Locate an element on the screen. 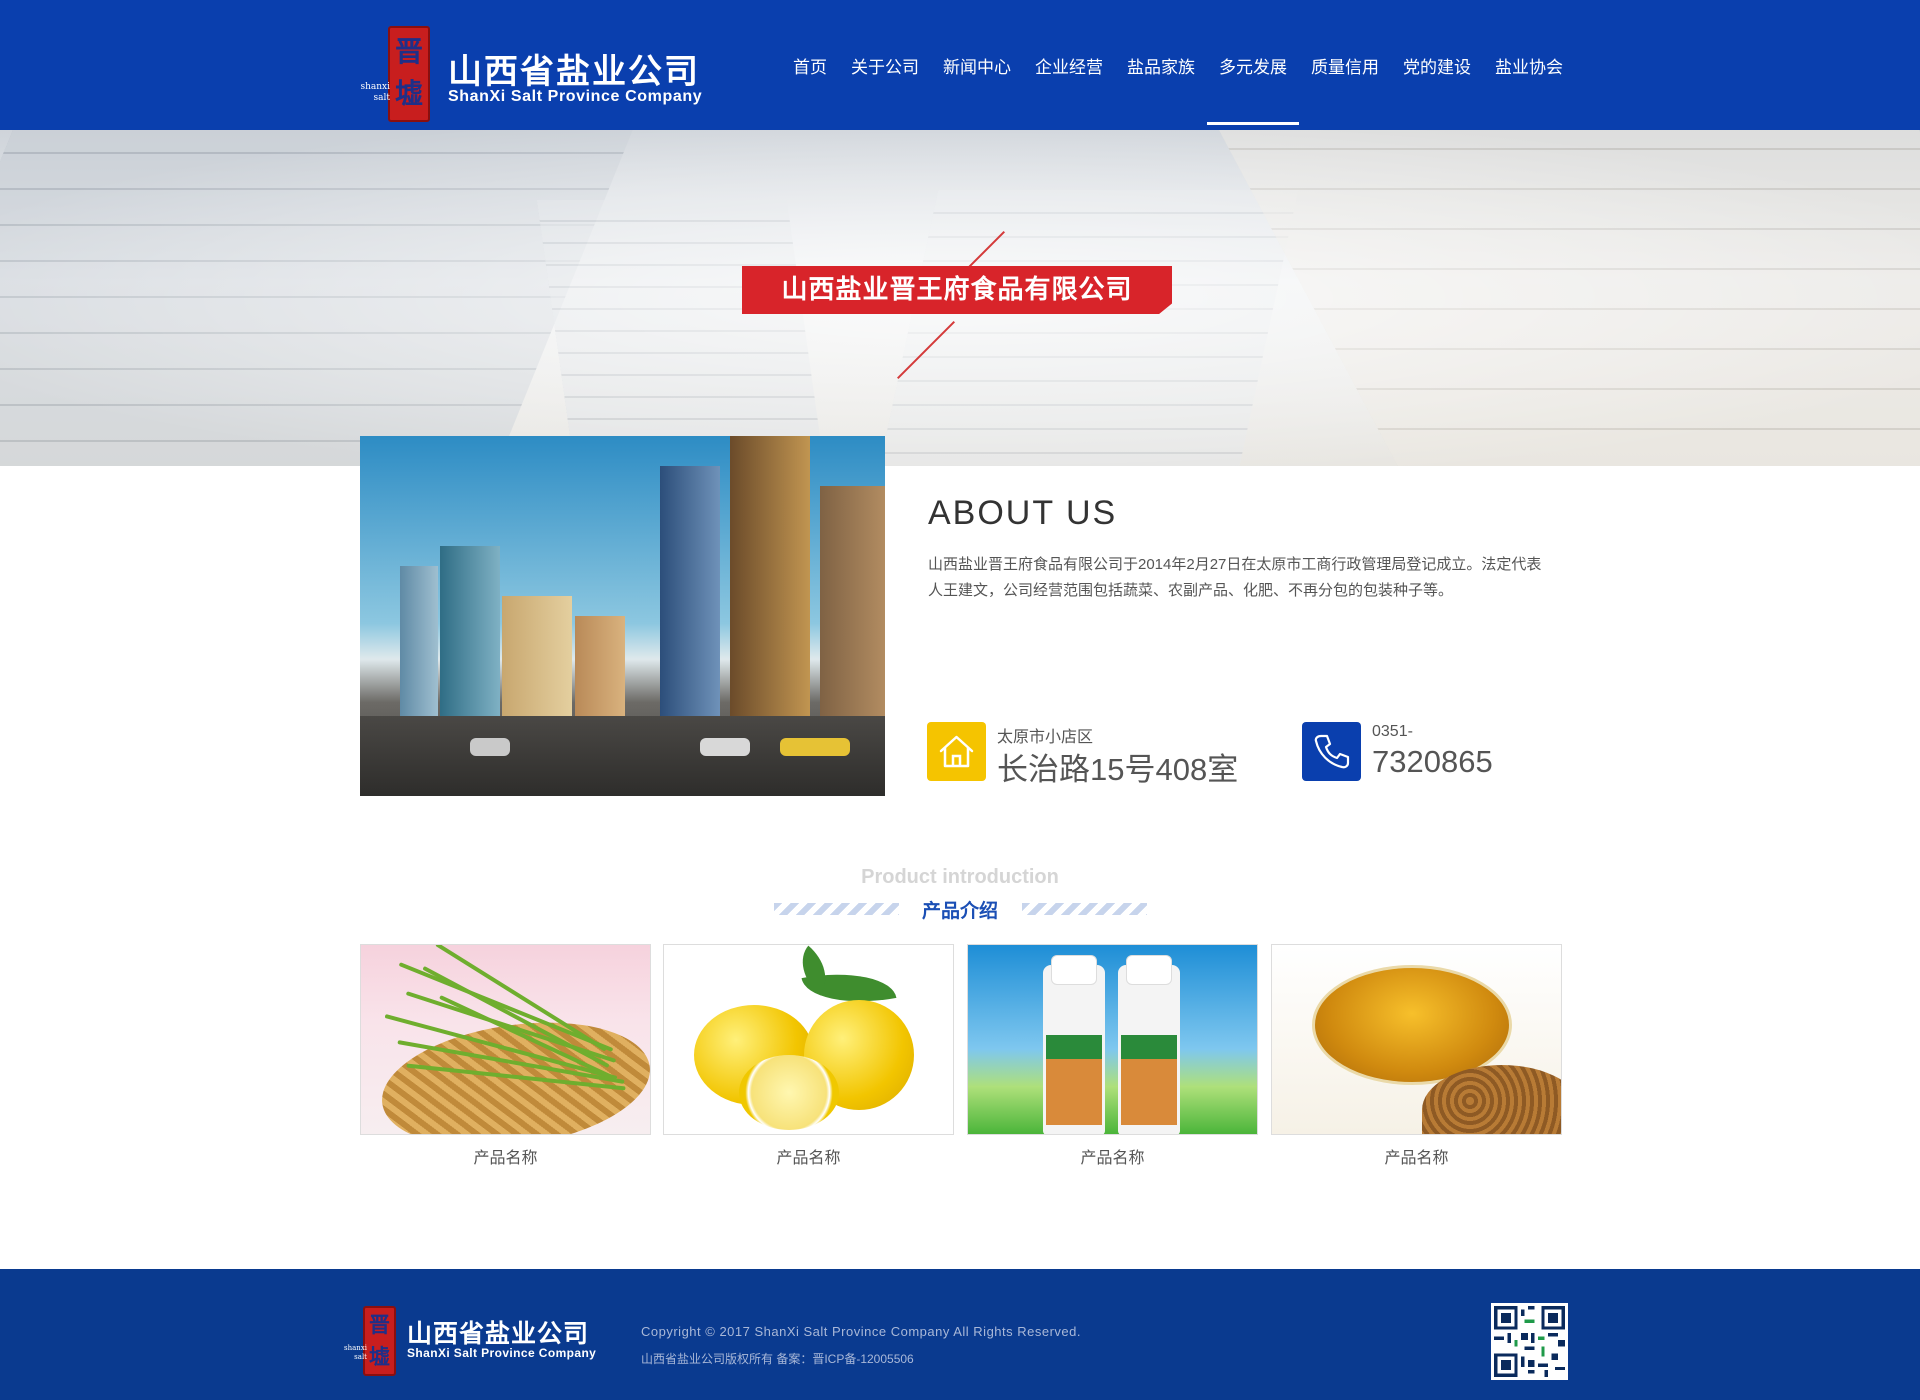 The image size is (1920, 1400). brand-name-cn: 山西省盐业公司 is located at coordinates (574, 72).